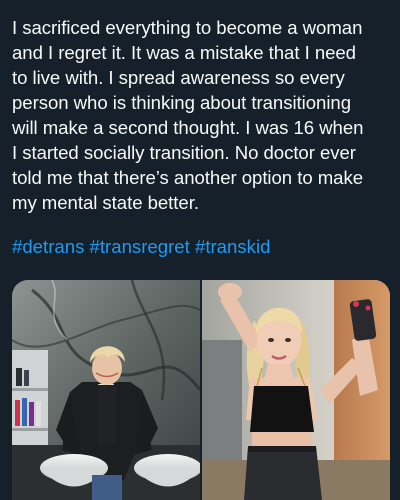 Image resolution: width=400 pixels, height=500 pixels. I want to click on hashtag-transregret: #transregret, so click(140, 246).